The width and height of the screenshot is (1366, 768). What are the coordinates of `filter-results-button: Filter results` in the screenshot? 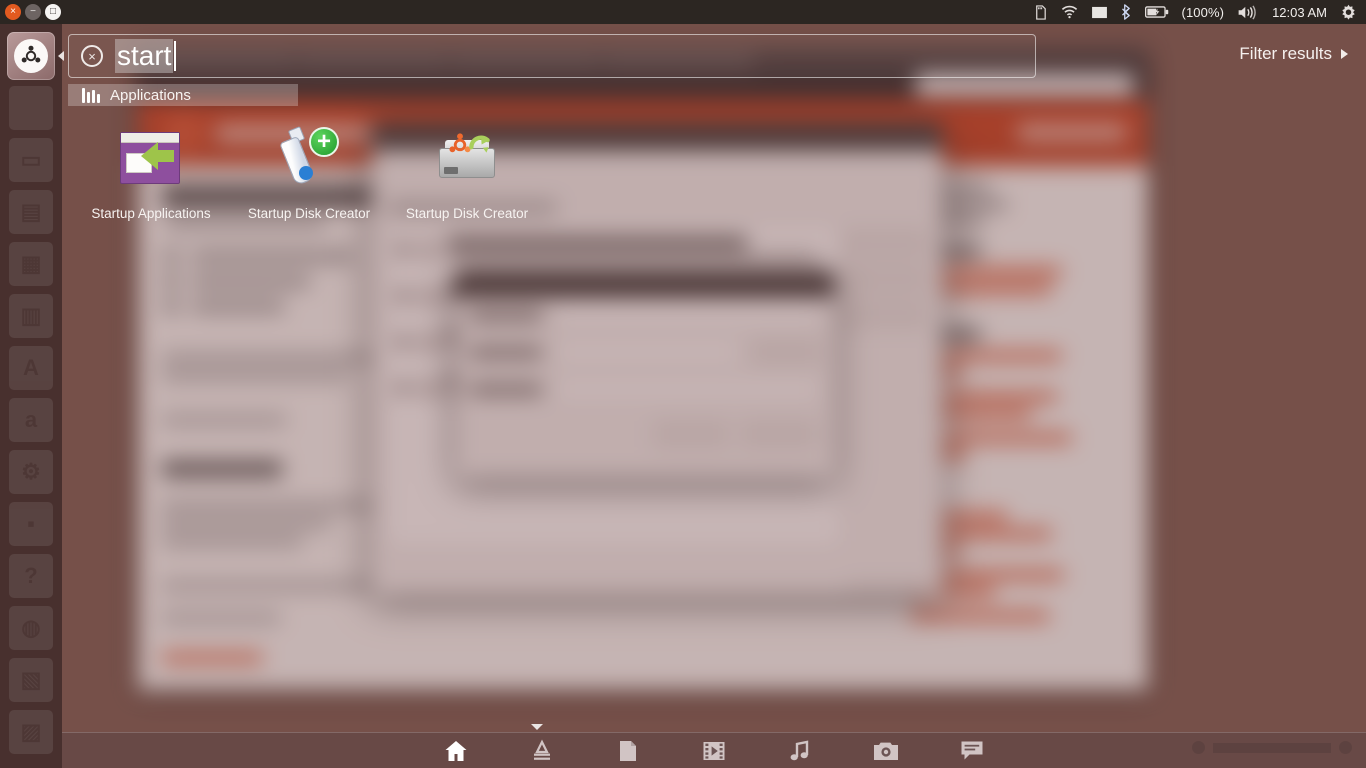 It's located at (1293, 54).